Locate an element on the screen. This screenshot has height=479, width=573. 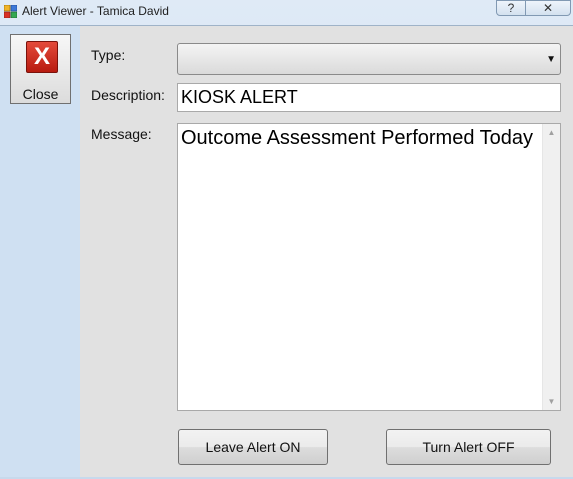
app-window-icon is located at coordinates (10, 11).